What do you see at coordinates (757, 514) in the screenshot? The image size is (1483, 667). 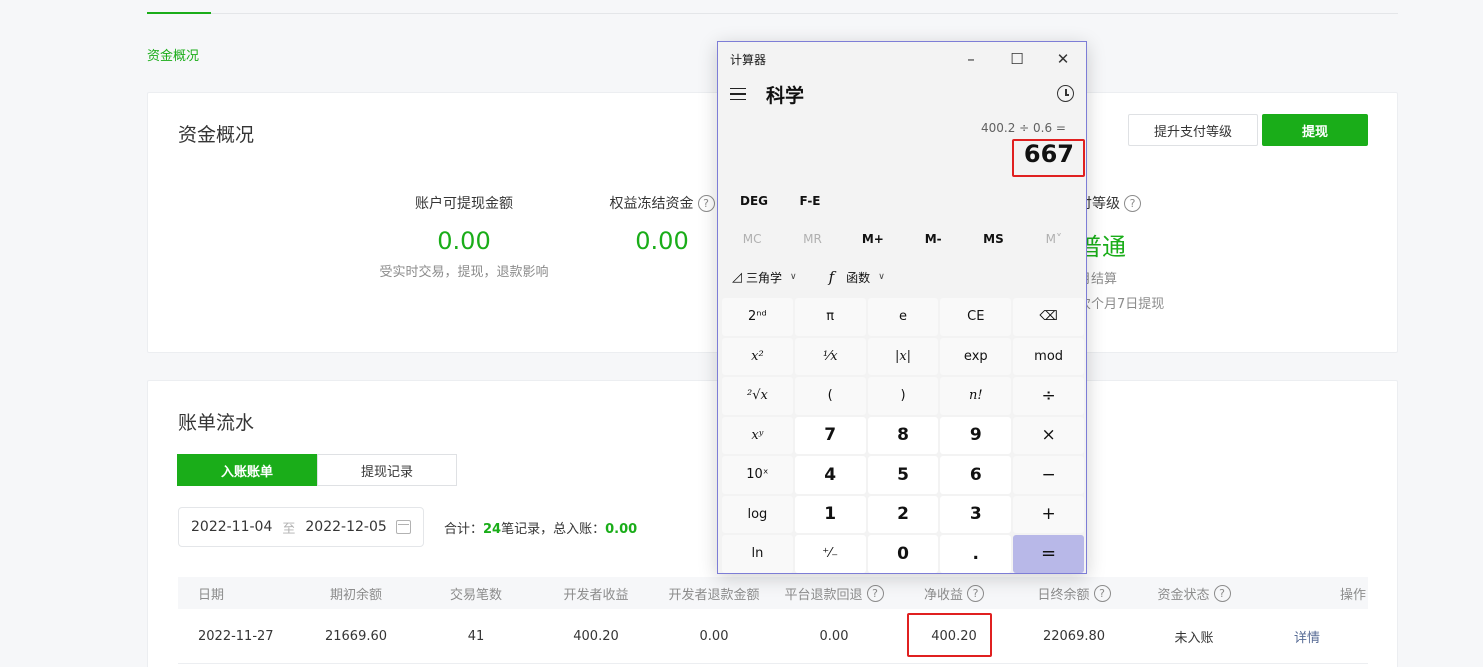 I see `key-log: log` at bounding box center [757, 514].